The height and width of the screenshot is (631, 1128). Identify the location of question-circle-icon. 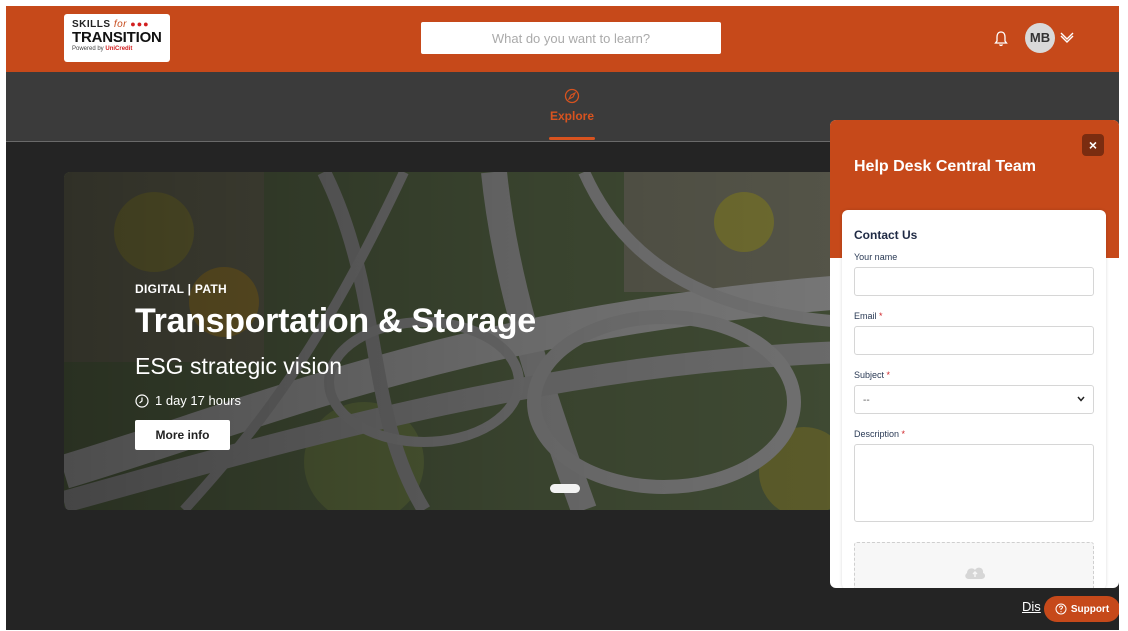
(1061, 609).